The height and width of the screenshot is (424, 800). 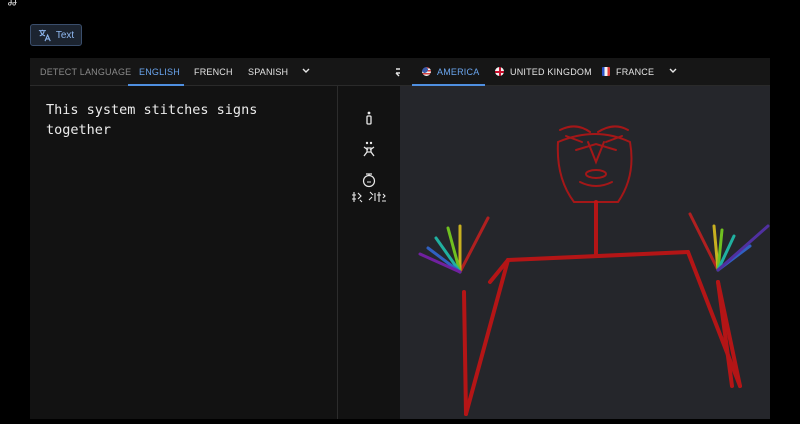 I want to click on translate-icon, so click(x=44, y=35).